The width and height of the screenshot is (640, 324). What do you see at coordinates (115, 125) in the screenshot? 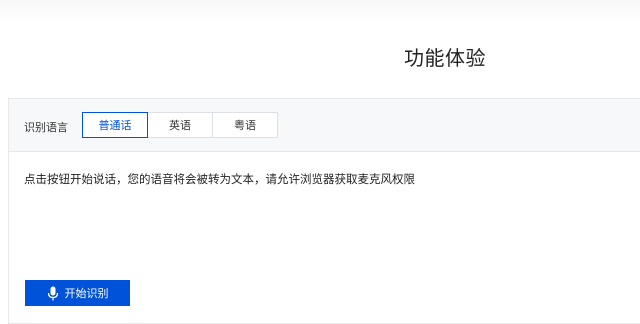
I see `tab-mandarin: 普通话` at bounding box center [115, 125].